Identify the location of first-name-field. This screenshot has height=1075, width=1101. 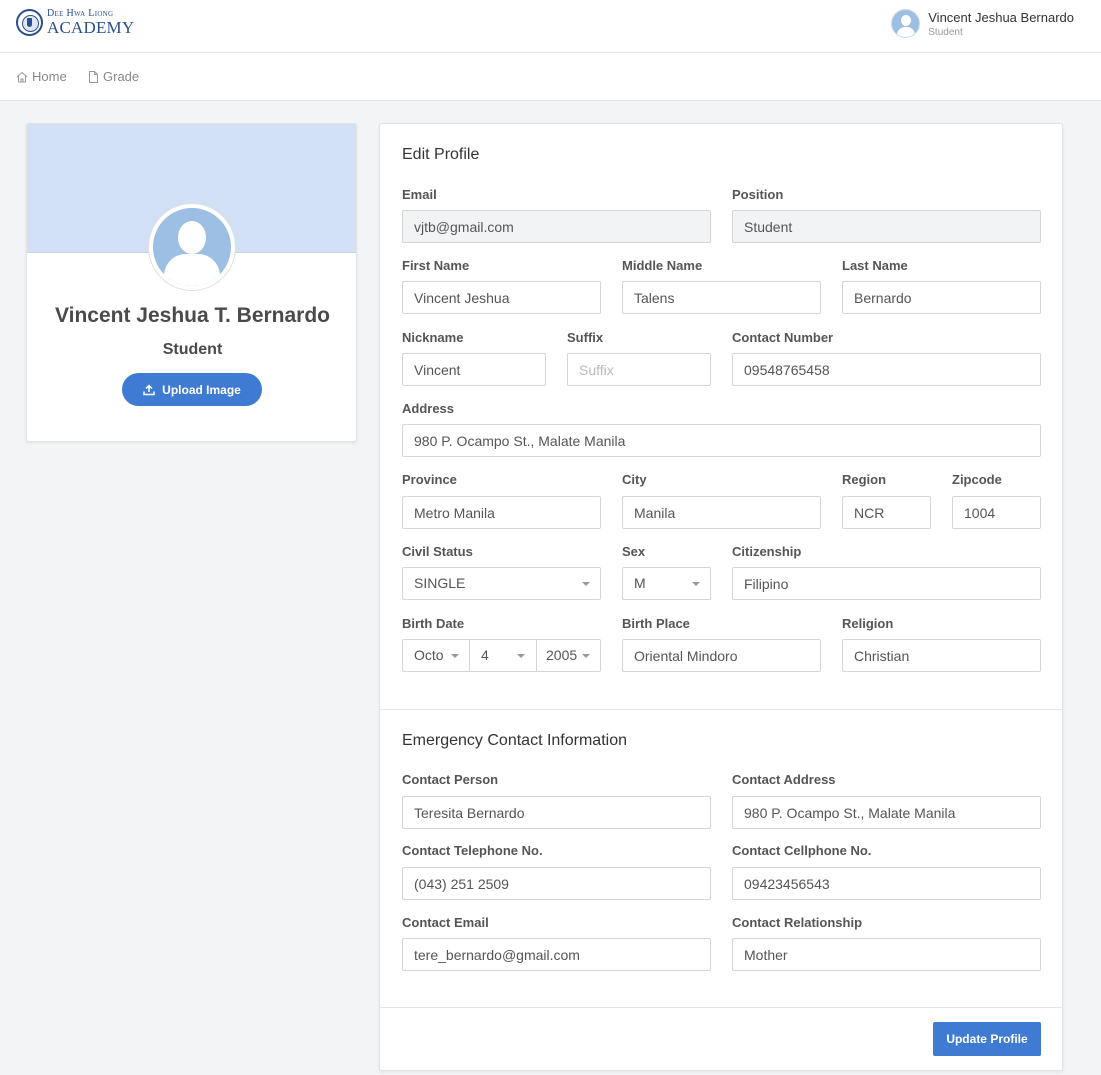
(501, 297).